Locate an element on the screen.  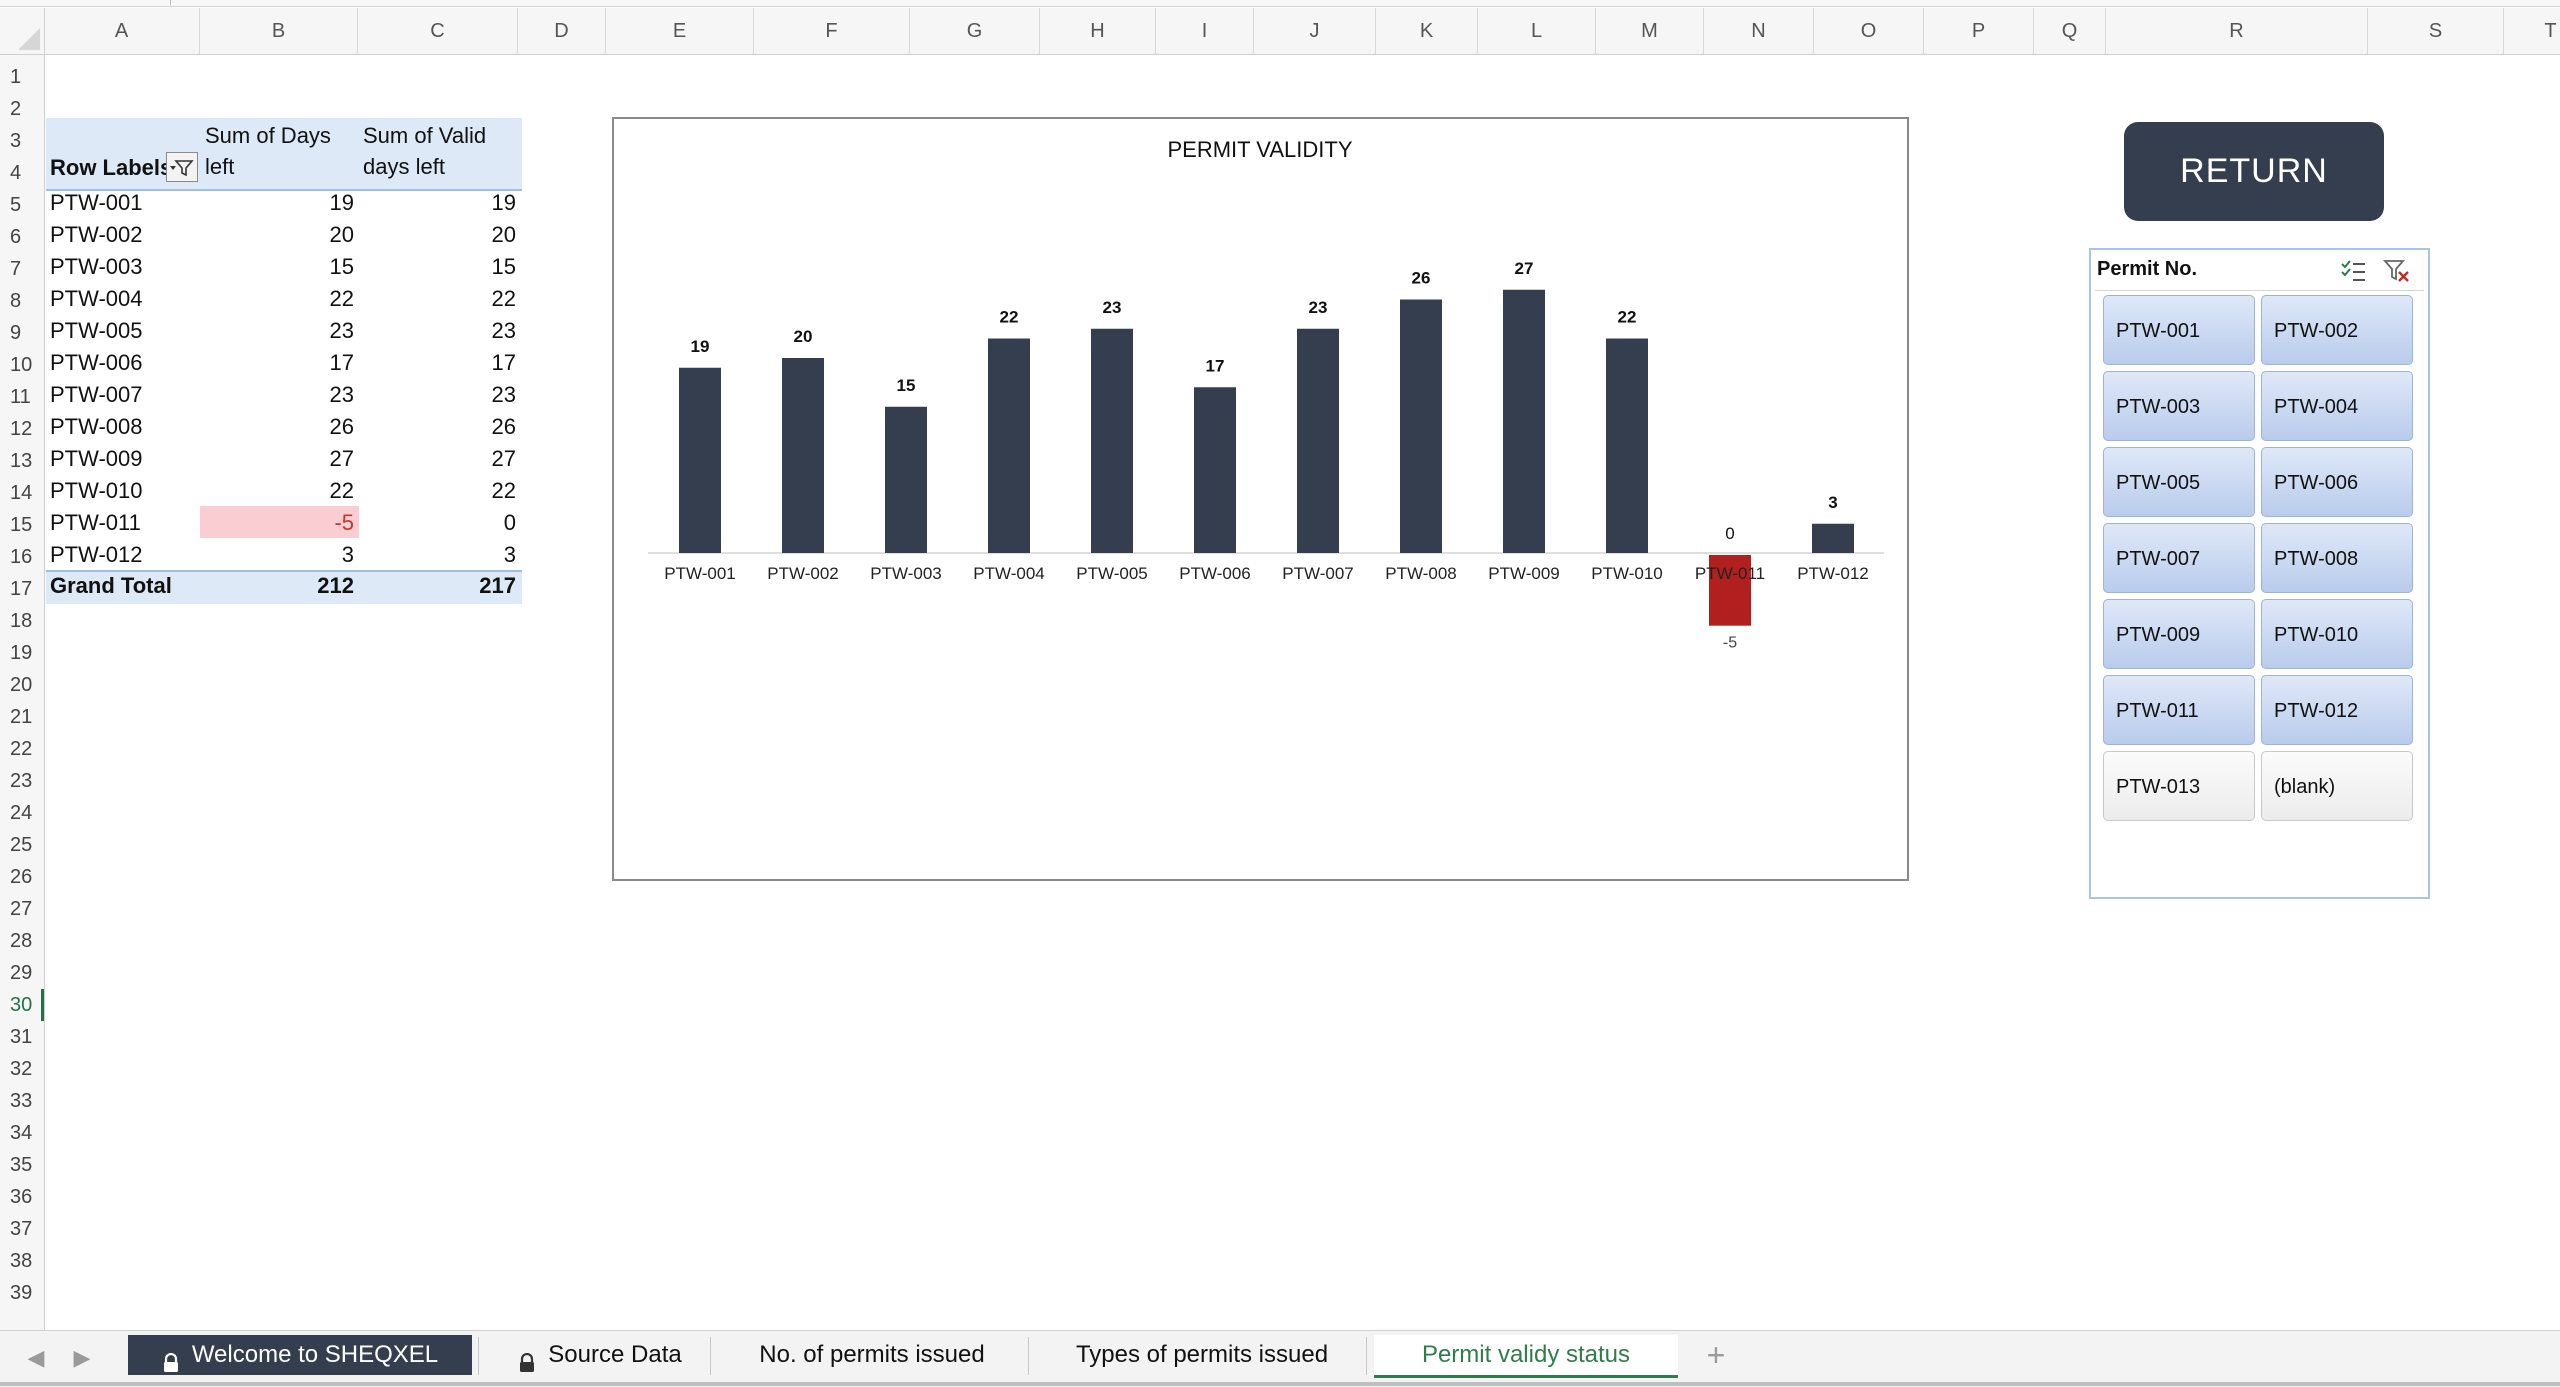
column-header-b: B is located at coordinates (279, 31).